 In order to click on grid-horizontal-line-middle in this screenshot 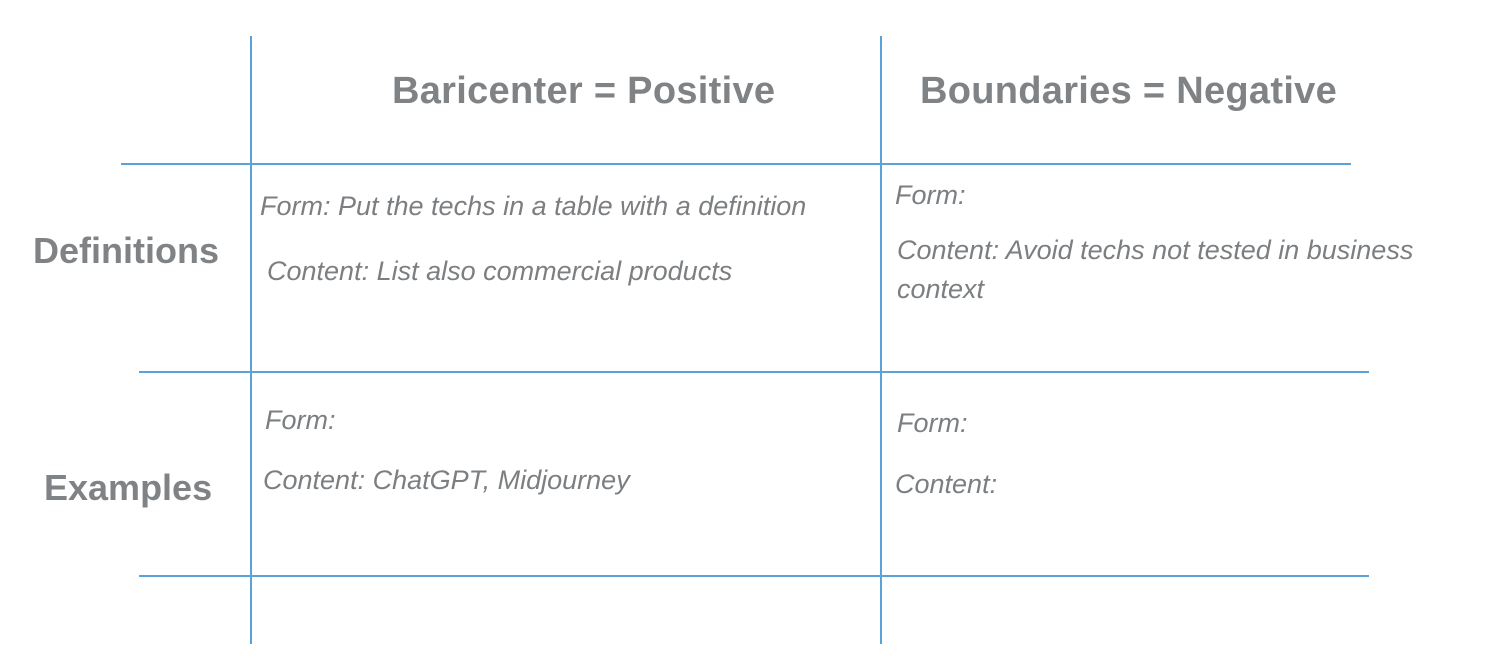, I will do `click(754, 372)`.